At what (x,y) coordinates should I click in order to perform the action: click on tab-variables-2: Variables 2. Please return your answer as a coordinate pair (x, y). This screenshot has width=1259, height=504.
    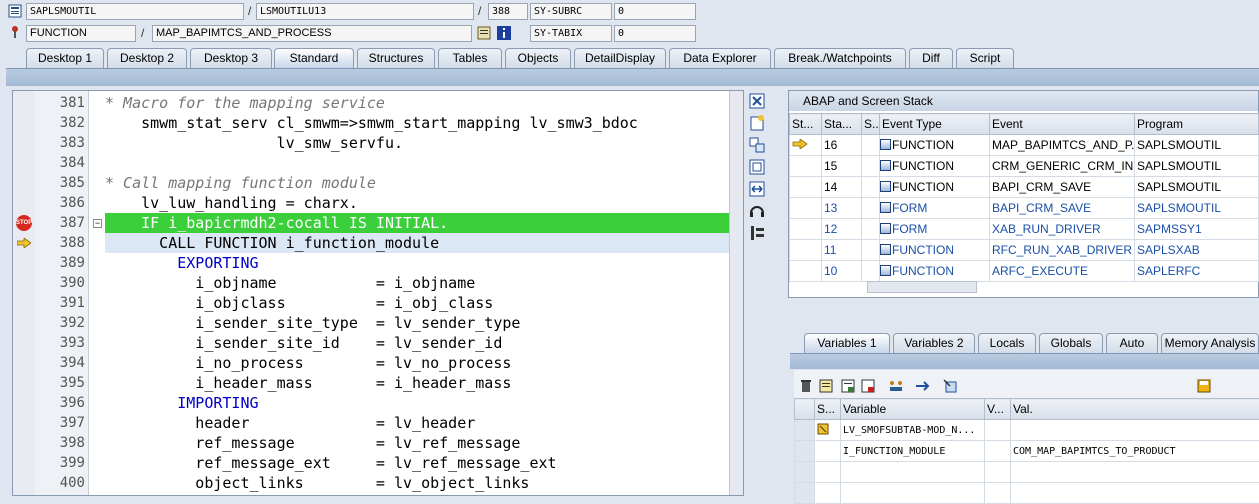
    Looking at the image, I should click on (934, 343).